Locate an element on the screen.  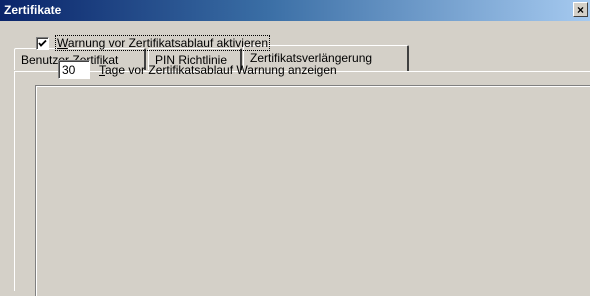
label-text: arnung vor Zertifikatsablauf aktivieren is located at coordinates (167, 43).